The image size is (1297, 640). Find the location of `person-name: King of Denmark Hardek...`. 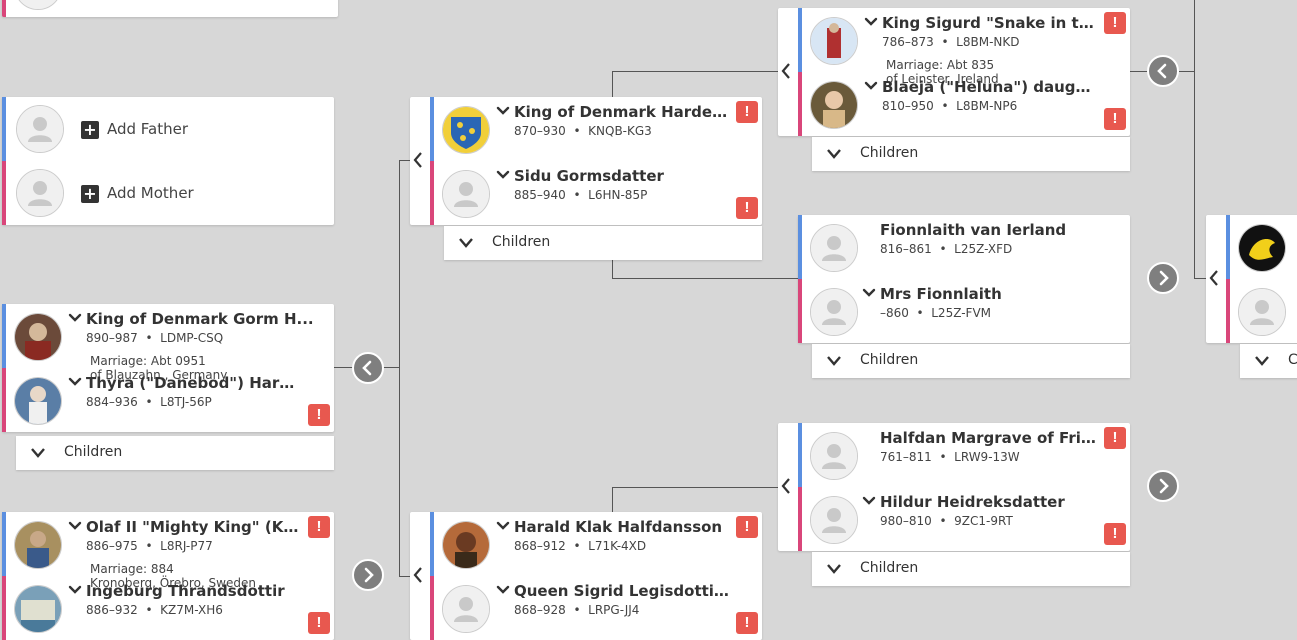

person-name: King of Denmark Hardek... is located at coordinates (621, 112).